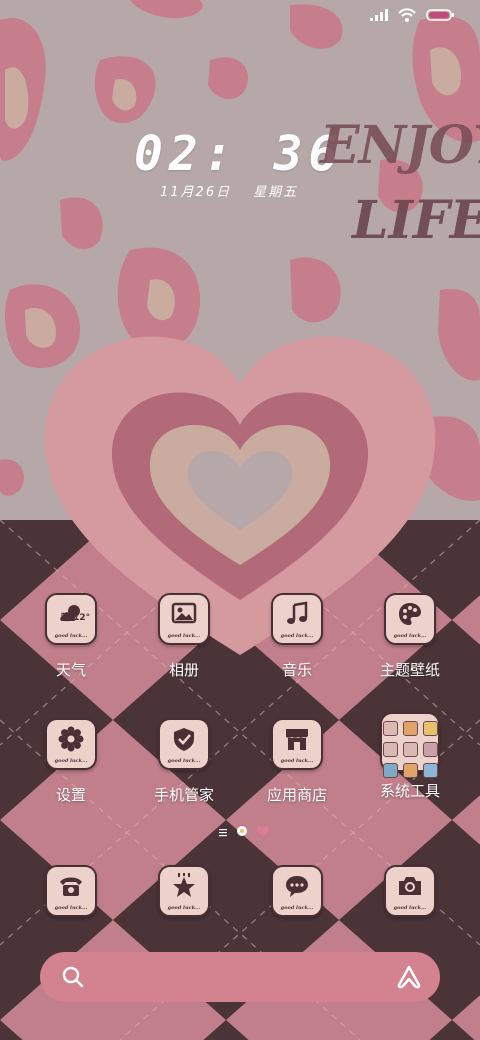  Describe the element at coordinates (240, 977) in the screenshot. I see `search-bar` at that location.